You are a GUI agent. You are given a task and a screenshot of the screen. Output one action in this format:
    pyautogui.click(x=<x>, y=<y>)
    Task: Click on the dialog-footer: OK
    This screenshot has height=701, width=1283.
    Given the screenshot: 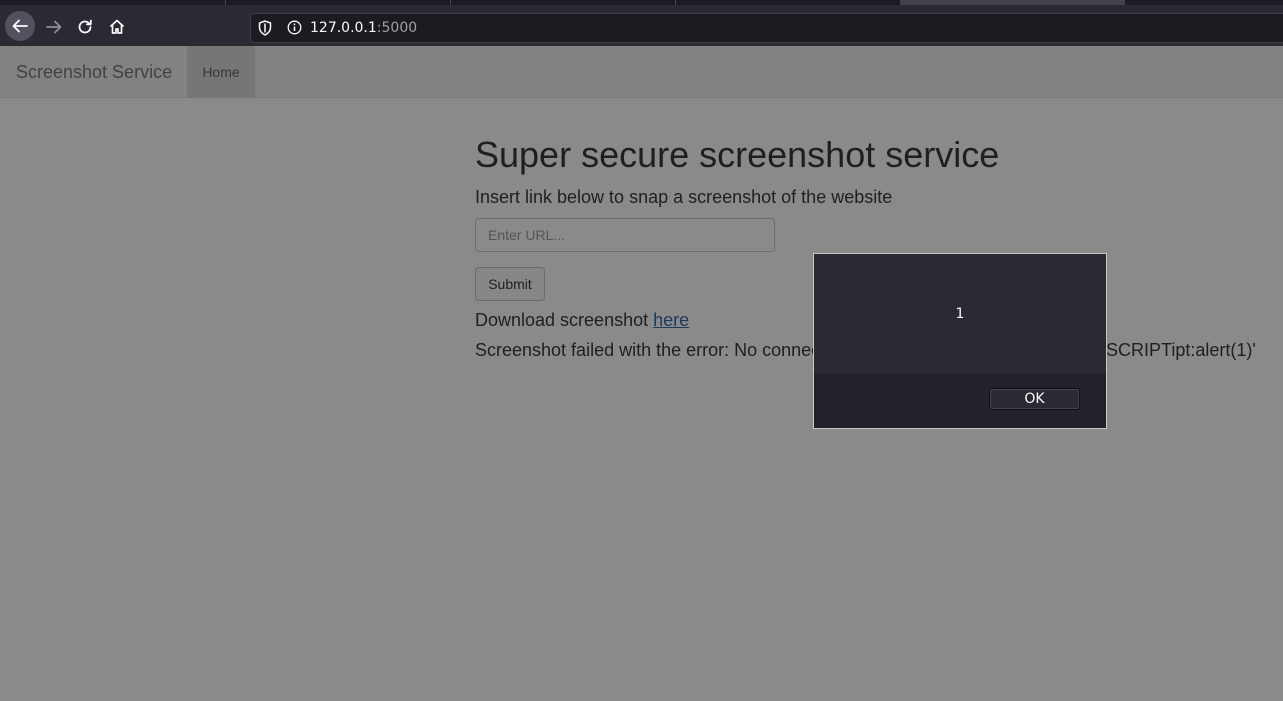 What is the action you would take?
    pyautogui.click(x=960, y=400)
    